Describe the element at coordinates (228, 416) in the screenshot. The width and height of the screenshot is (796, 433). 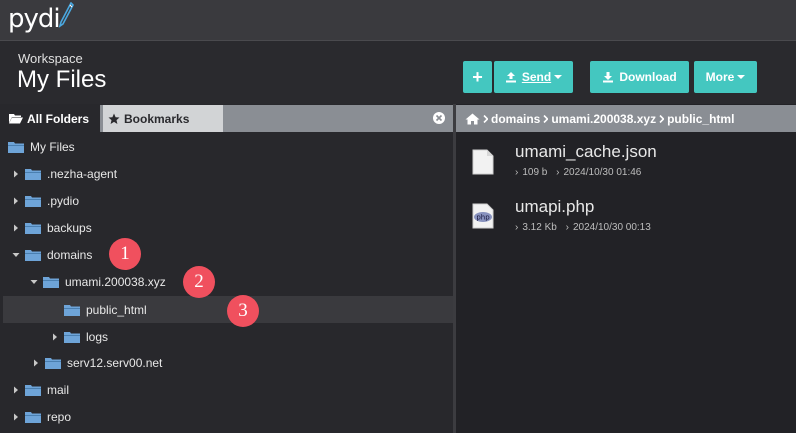
I see `tree-item-repo: repo` at that location.